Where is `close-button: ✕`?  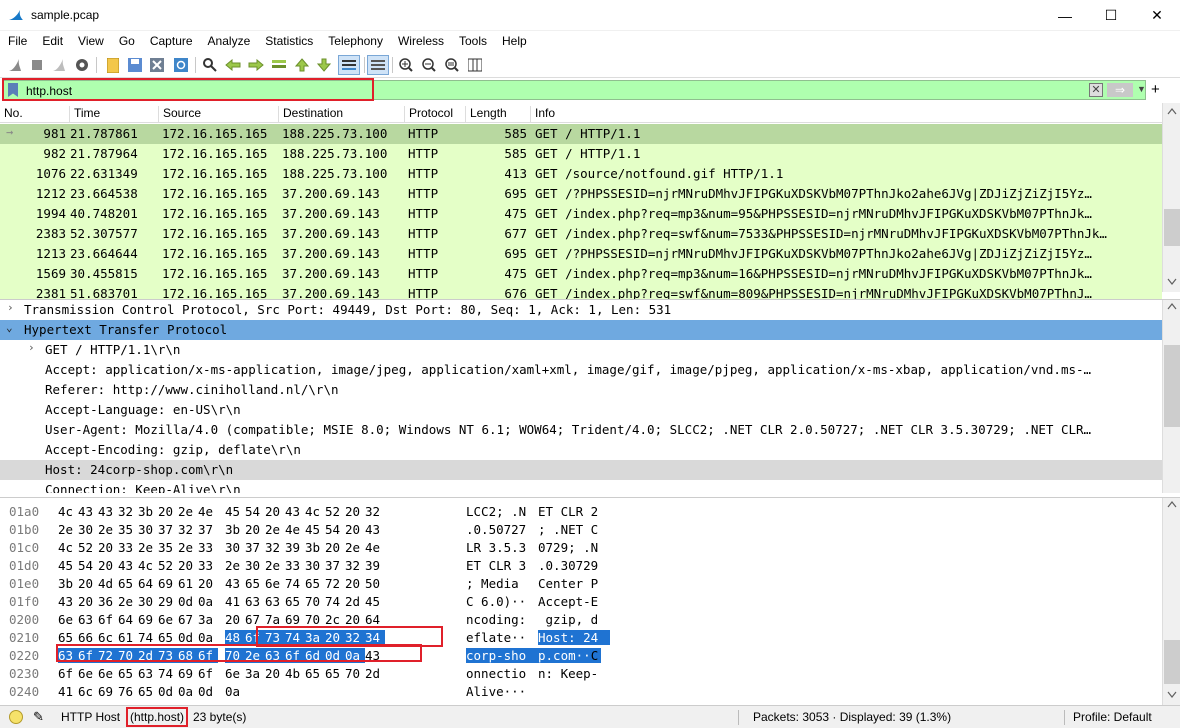 close-button: ✕ is located at coordinates (1157, 15).